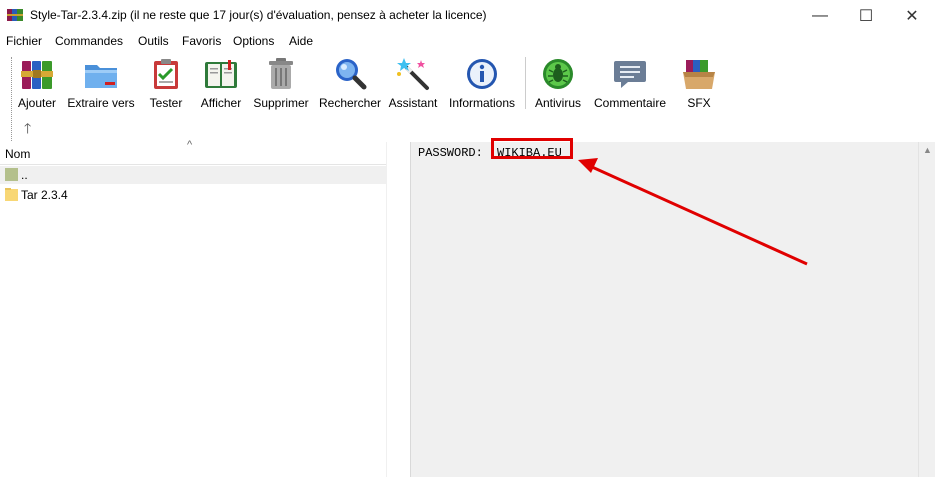 The height and width of the screenshot is (477, 935). What do you see at coordinates (351, 74) in the screenshot?
I see `magnifier-icon` at bounding box center [351, 74].